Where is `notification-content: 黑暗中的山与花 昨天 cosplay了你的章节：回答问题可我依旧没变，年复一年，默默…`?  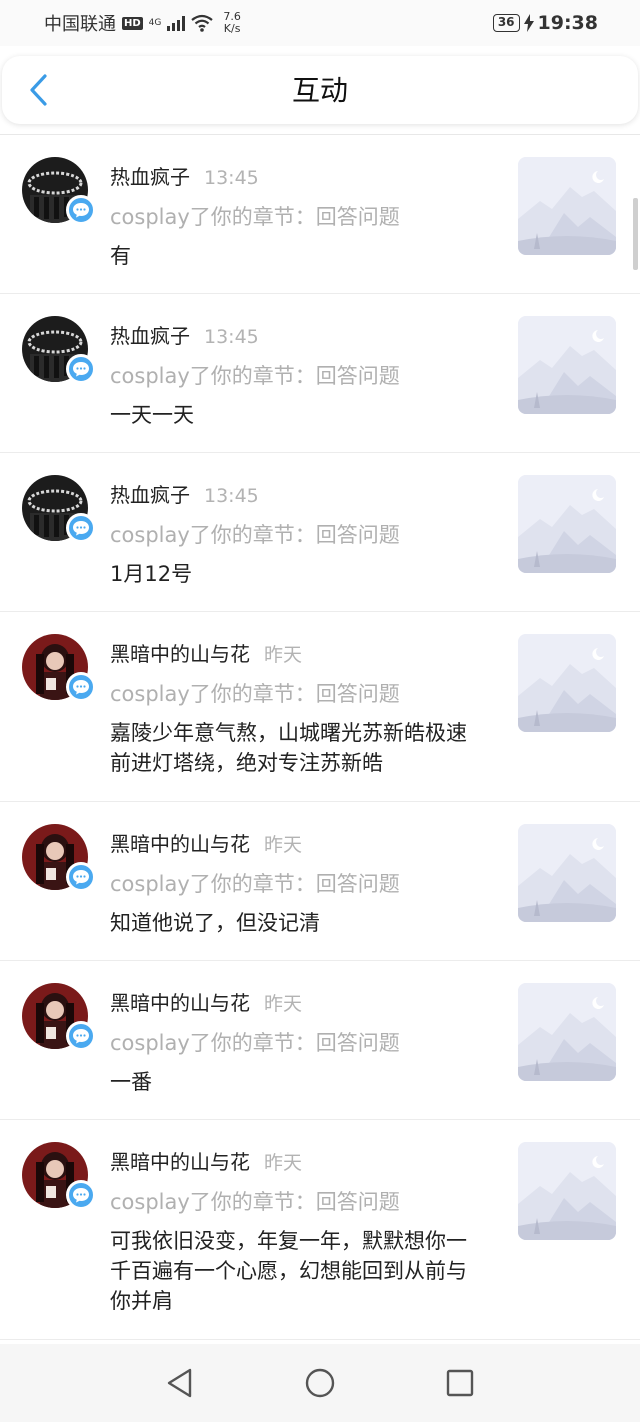
notification-content: 黑暗中的山与花 昨天 cosplay了你的章节：回答问题可我依旧没变，年复一年，默默… is located at coordinates (290, 1231).